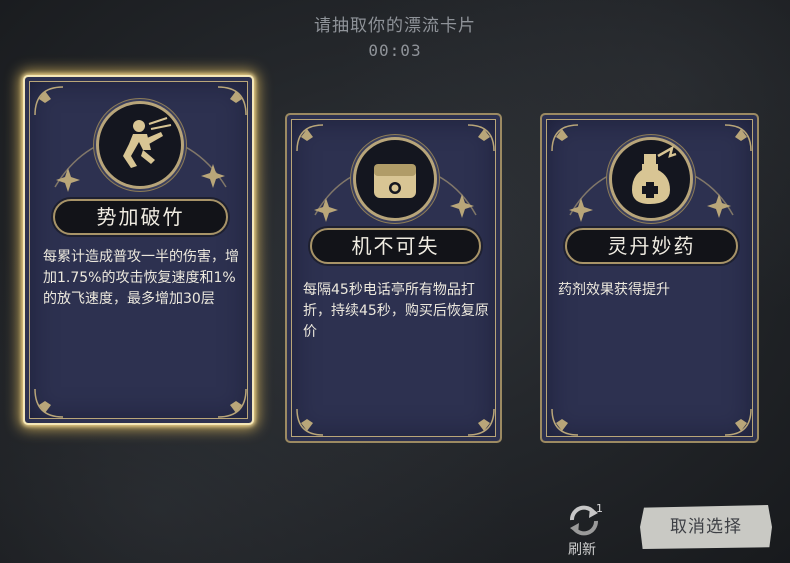 This screenshot has height=563, width=790. What do you see at coordinates (614, 290) in the screenshot?
I see `card-description: 药剂效果获得提升` at bounding box center [614, 290].